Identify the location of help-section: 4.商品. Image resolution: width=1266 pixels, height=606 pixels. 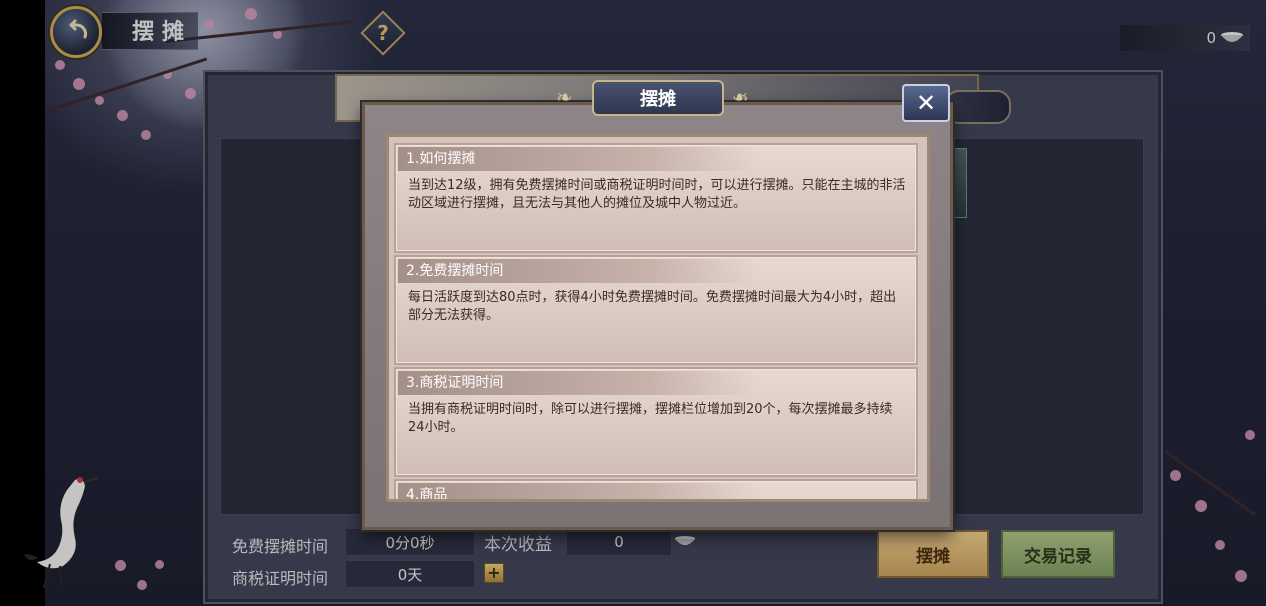
(656, 489).